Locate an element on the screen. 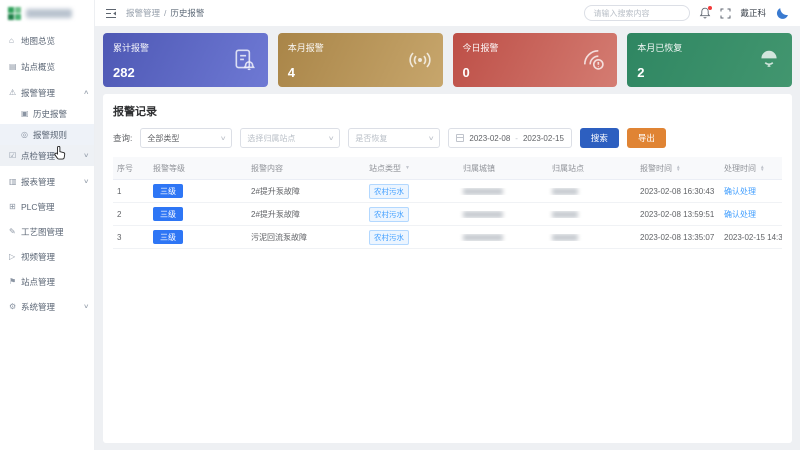  card-month-alarms: 本月报警 4 is located at coordinates (360, 60).